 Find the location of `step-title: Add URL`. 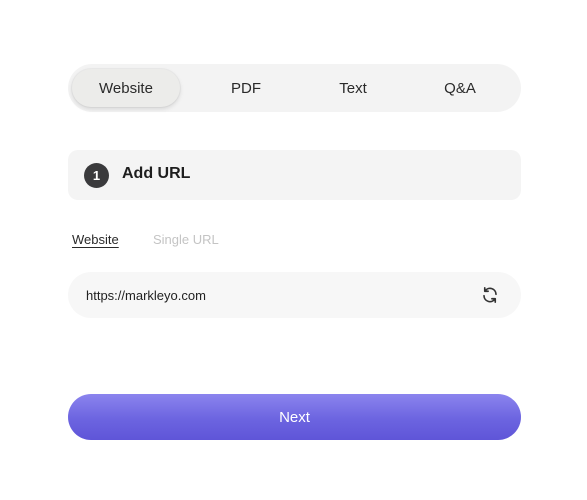

step-title: Add URL is located at coordinates (156, 173).